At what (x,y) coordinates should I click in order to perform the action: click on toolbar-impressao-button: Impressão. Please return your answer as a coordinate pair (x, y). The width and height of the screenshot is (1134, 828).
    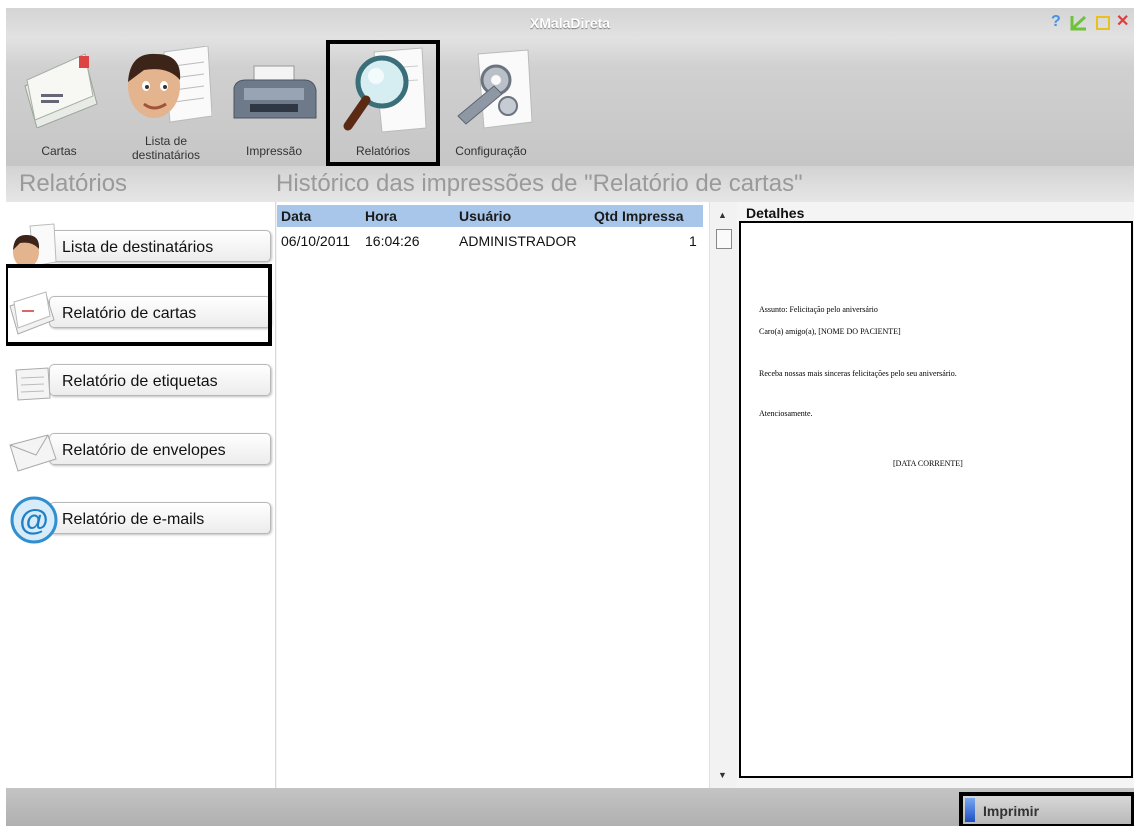
    Looking at the image, I should click on (274, 103).